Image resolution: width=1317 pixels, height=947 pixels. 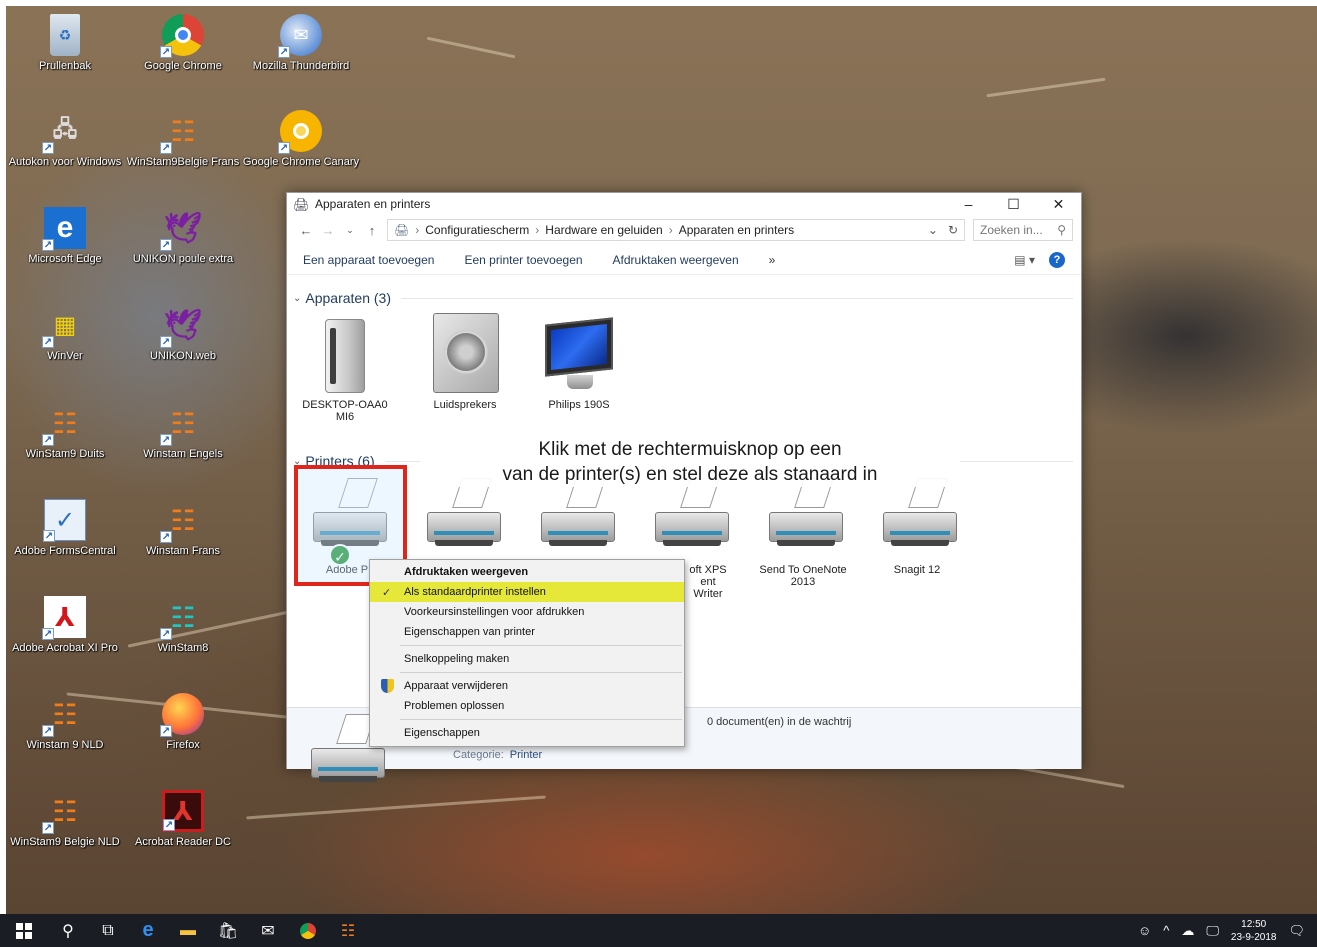 I want to click on refresh-icon: ↻, so click(x=953, y=230).